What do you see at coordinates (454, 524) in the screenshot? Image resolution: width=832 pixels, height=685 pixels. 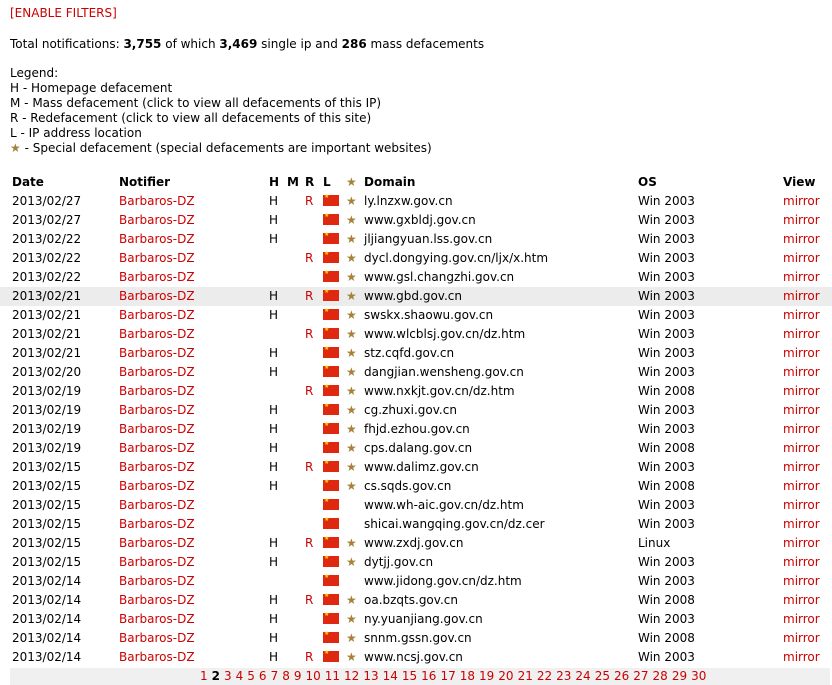 I see `row-domain: shicai.wangqing.gov.cn/dz.cer` at bounding box center [454, 524].